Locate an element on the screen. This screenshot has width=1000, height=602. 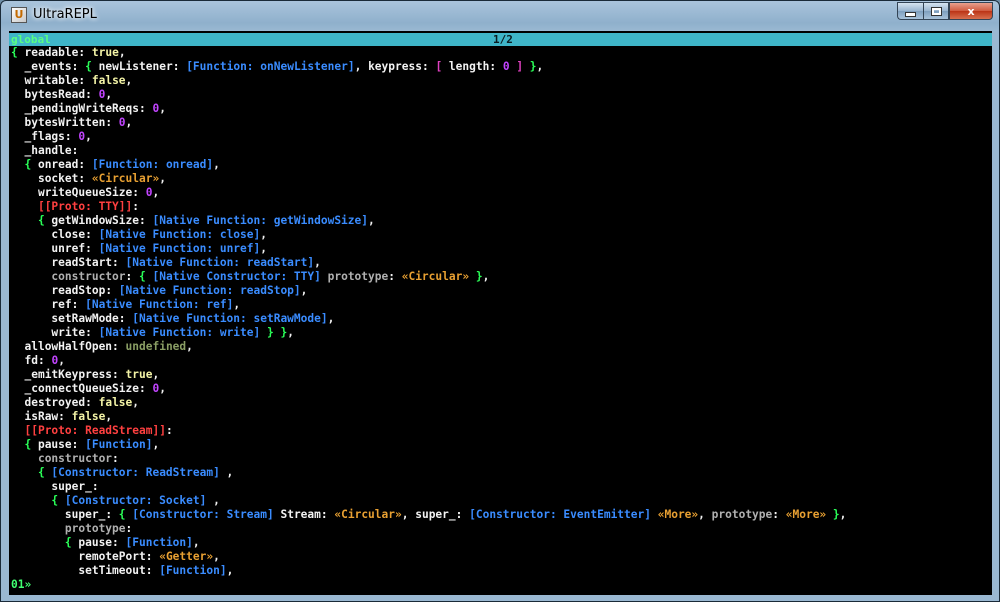
output-token: [Native Function: ref] is located at coordinates (159, 304).